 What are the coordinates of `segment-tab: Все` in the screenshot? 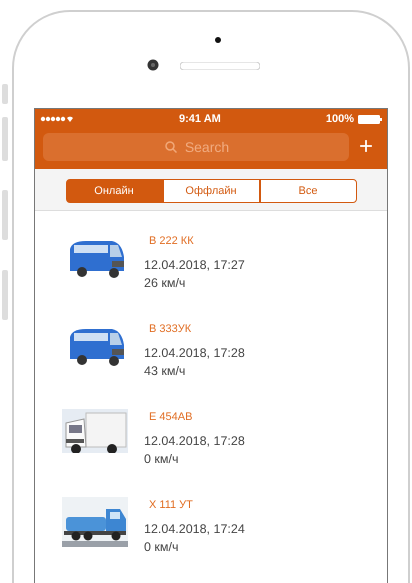 It's located at (308, 191).